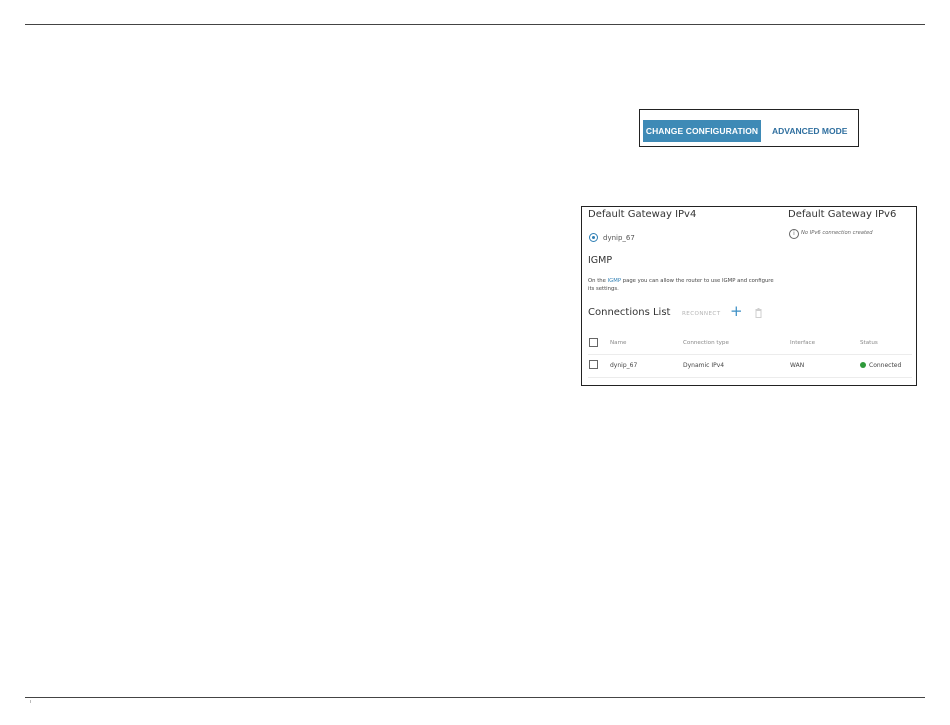 This screenshot has width=950, height=725. What do you see at coordinates (869, 343) in the screenshot?
I see `column-header-status: Status` at bounding box center [869, 343].